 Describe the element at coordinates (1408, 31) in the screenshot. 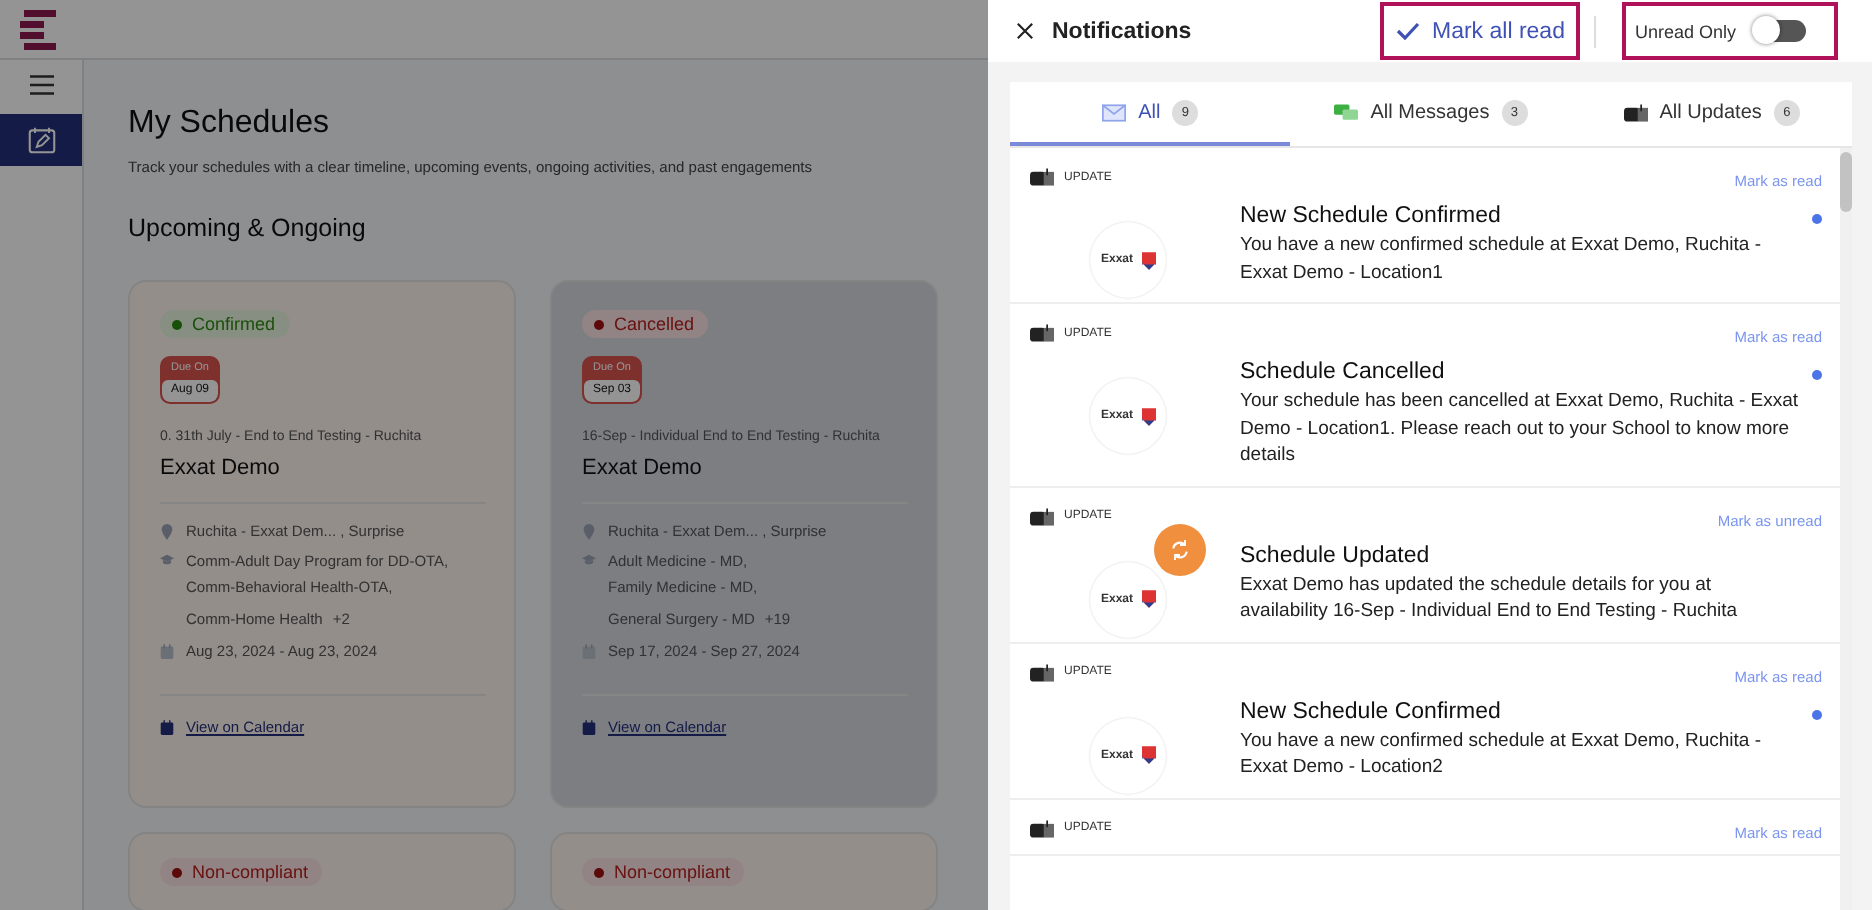

I see `check-icon` at that location.